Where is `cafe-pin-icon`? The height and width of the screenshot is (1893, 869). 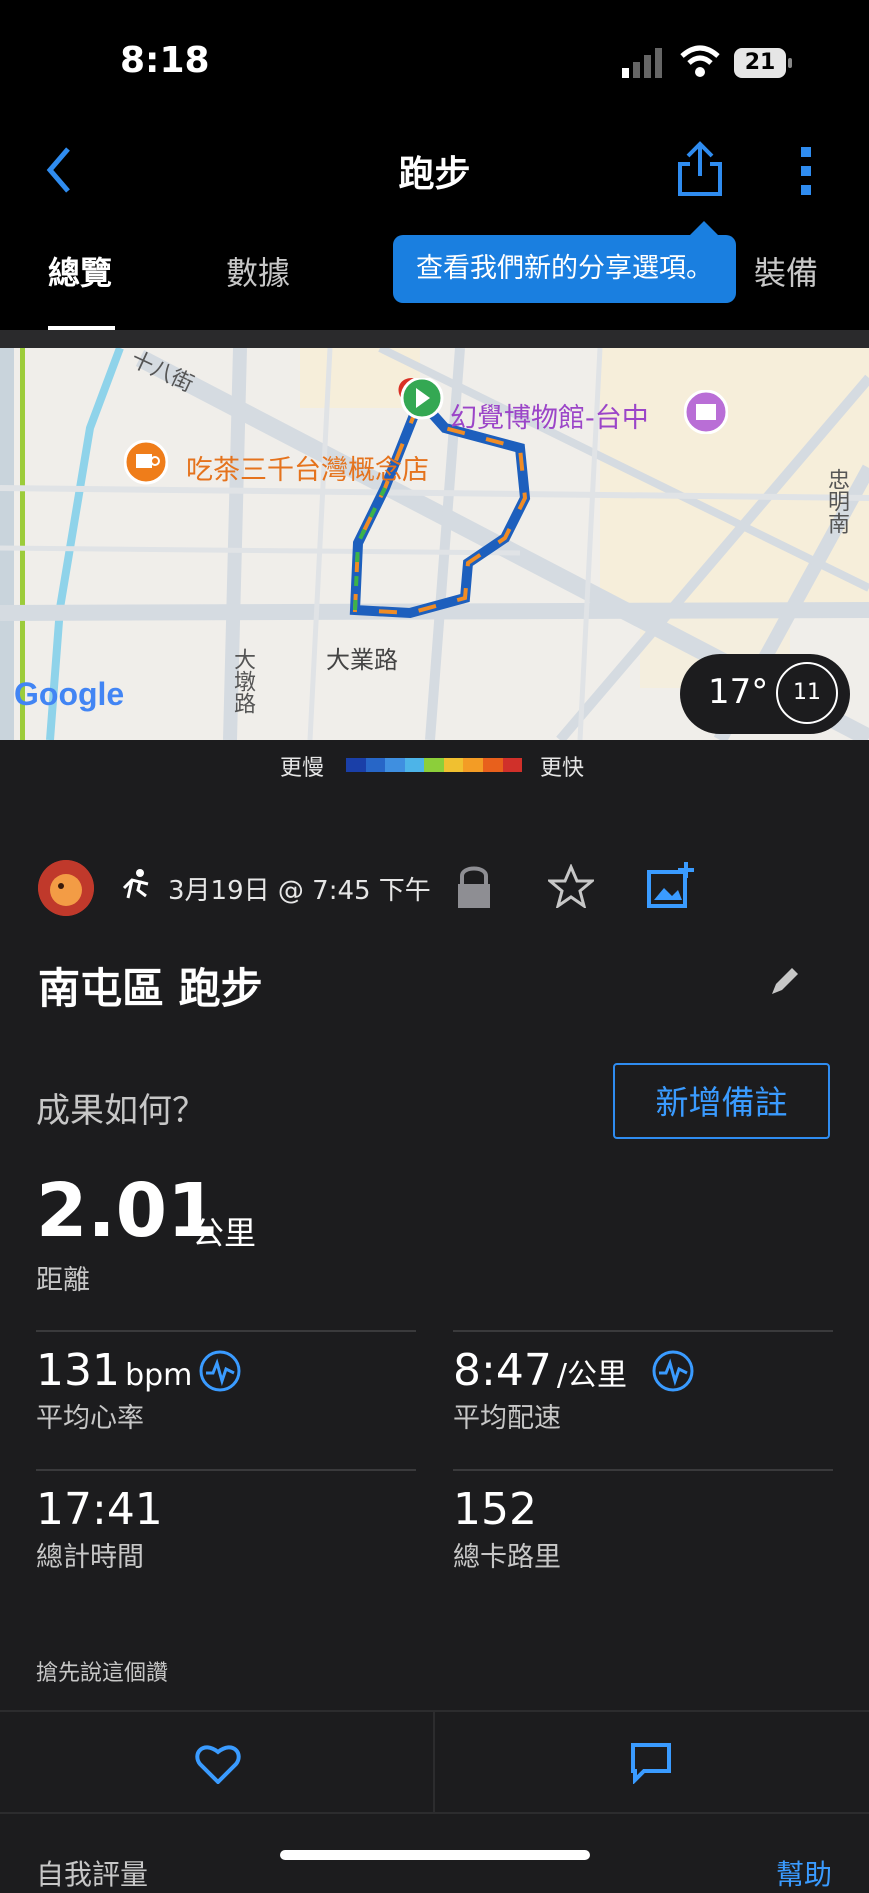 cafe-pin-icon is located at coordinates (146, 465).